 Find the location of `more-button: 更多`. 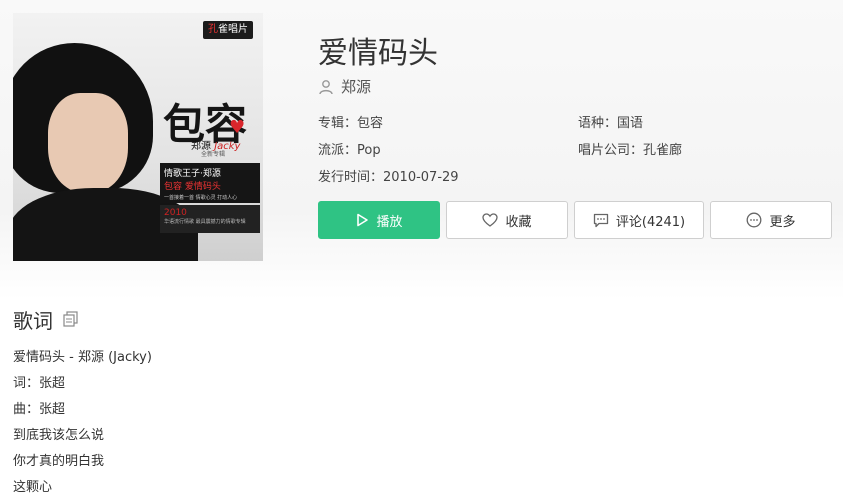

more-button: 更多 is located at coordinates (771, 220).